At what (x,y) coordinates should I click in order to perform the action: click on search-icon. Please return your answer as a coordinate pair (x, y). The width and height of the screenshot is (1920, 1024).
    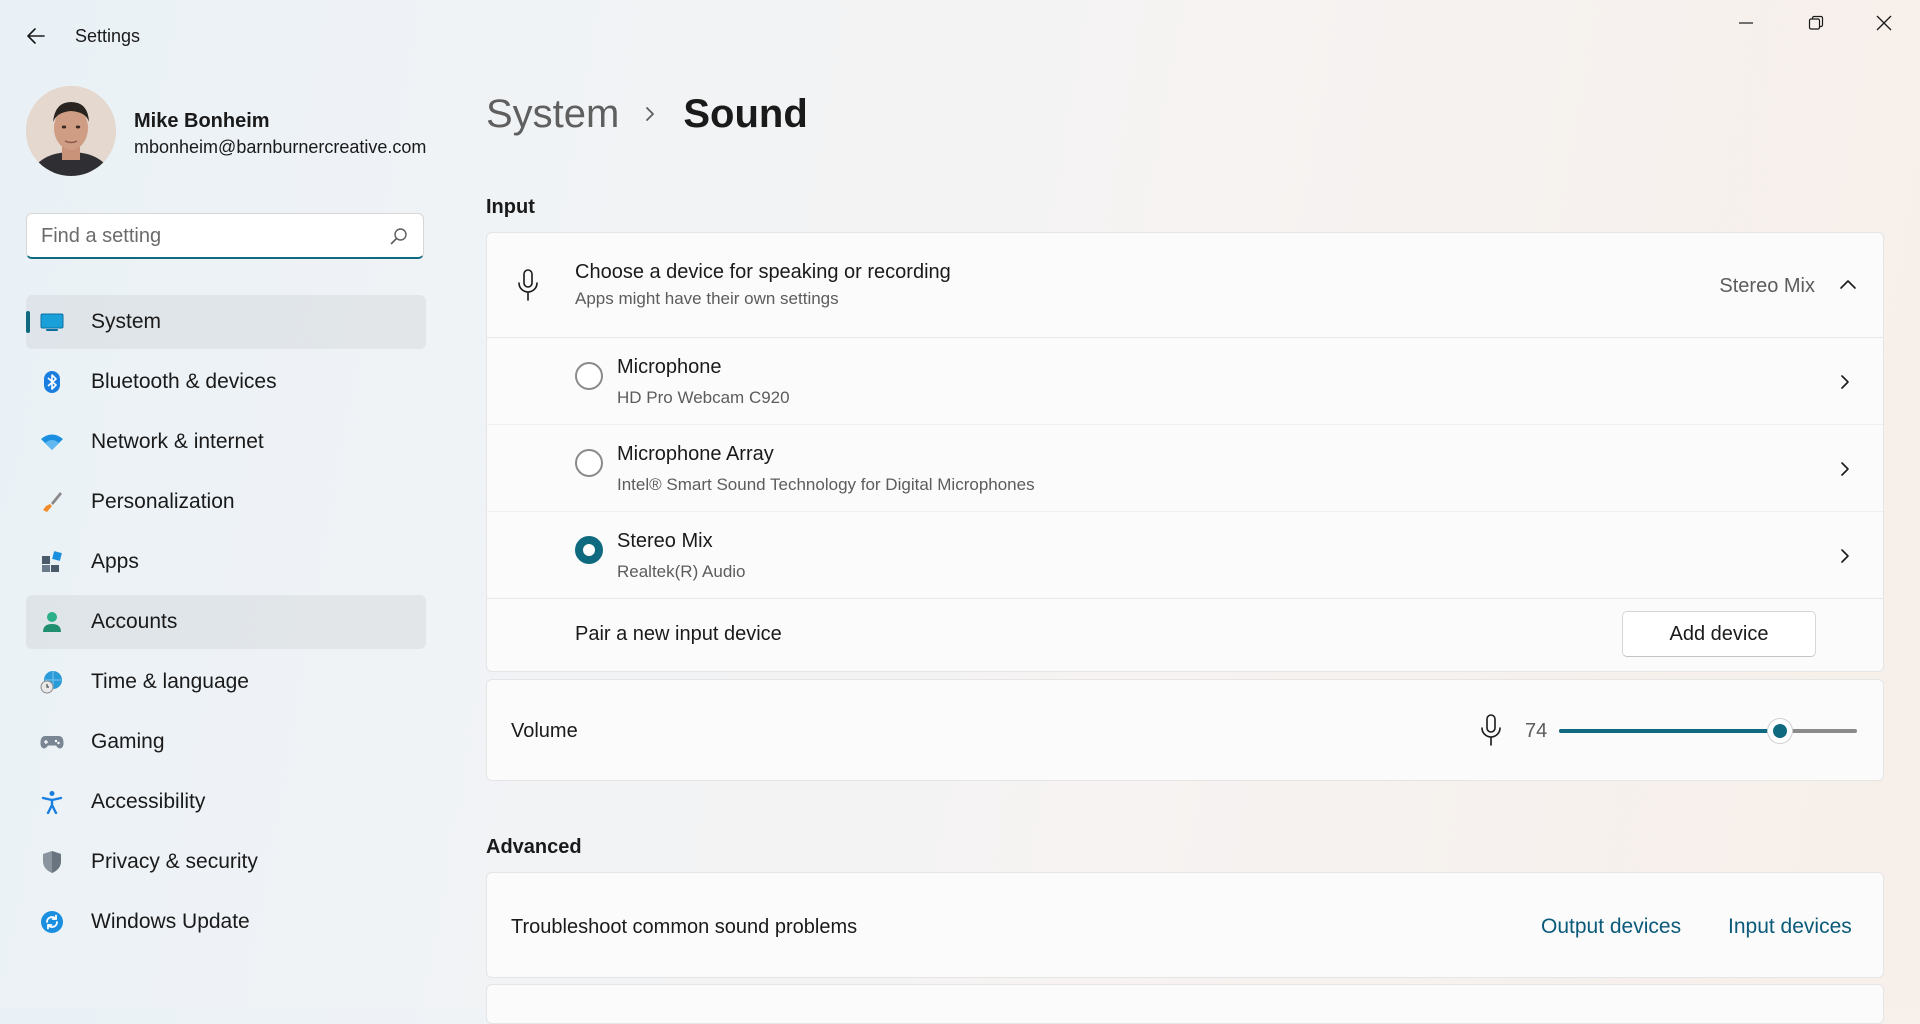
    Looking at the image, I should click on (399, 236).